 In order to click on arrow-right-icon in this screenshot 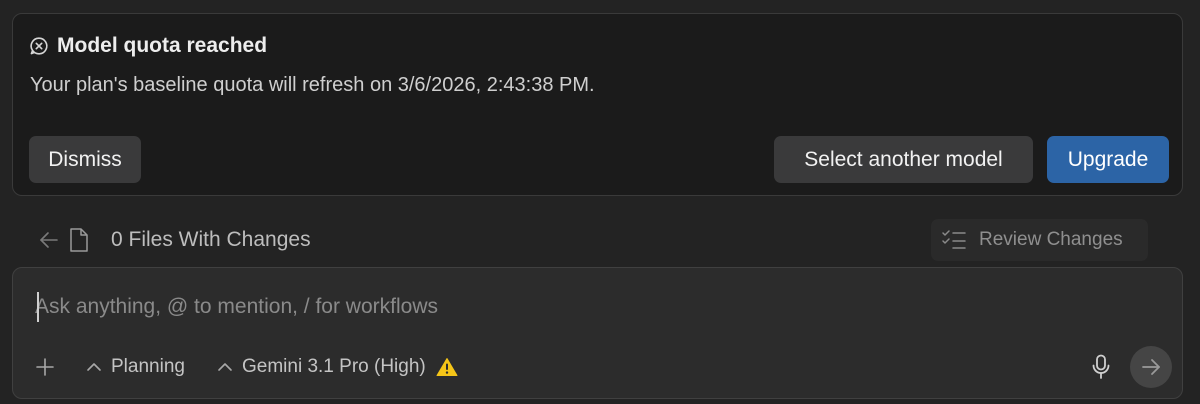, I will do `click(1151, 367)`.